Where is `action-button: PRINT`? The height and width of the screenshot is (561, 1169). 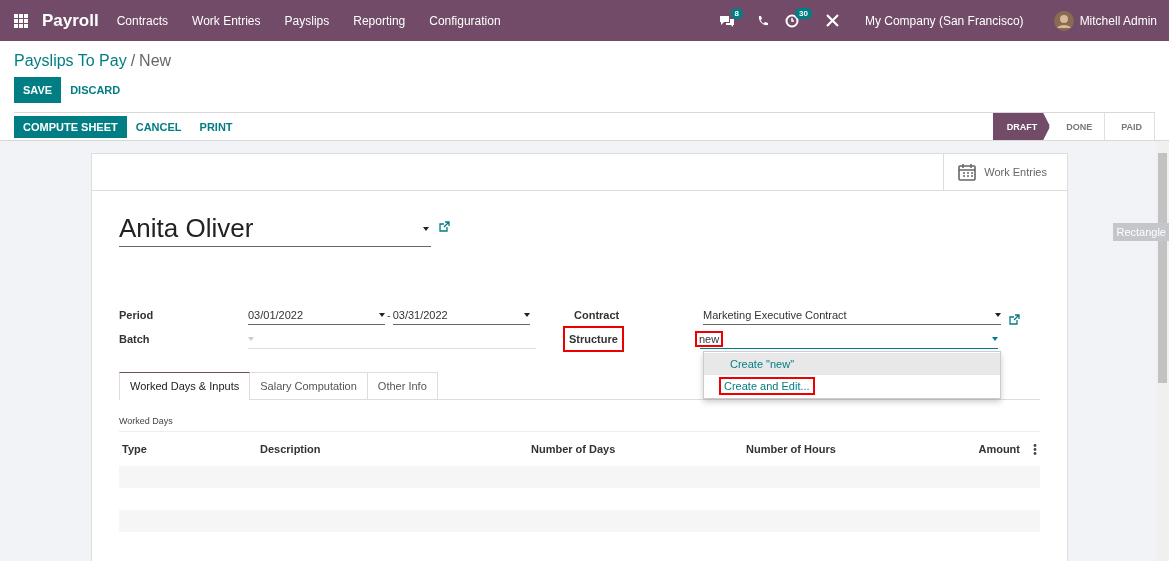 action-button: PRINT is located at coordinates (216, 126).